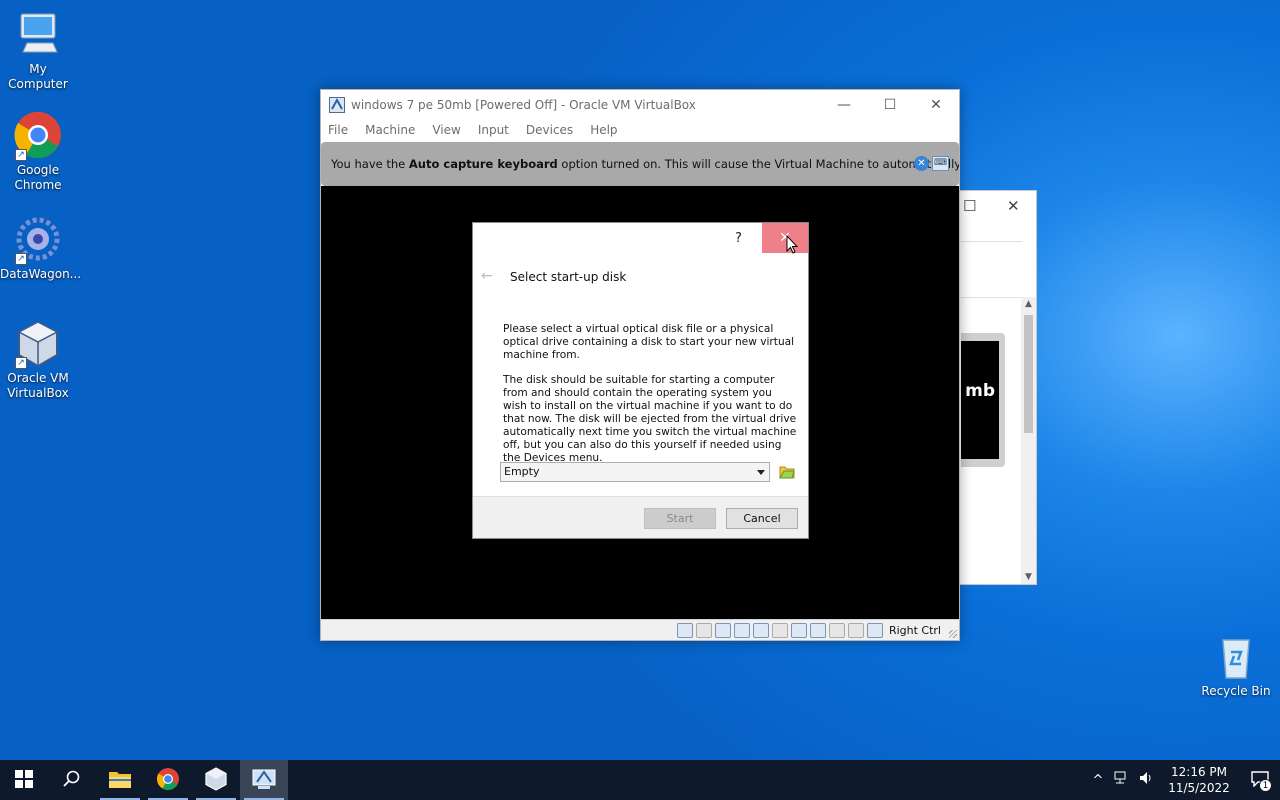 This screenshot has width=1280, height=800. What do you see at coordinates (1265, 785) in the screenshot?
I see `notification-count-badge: 1` at bounding box center [1265, 785].